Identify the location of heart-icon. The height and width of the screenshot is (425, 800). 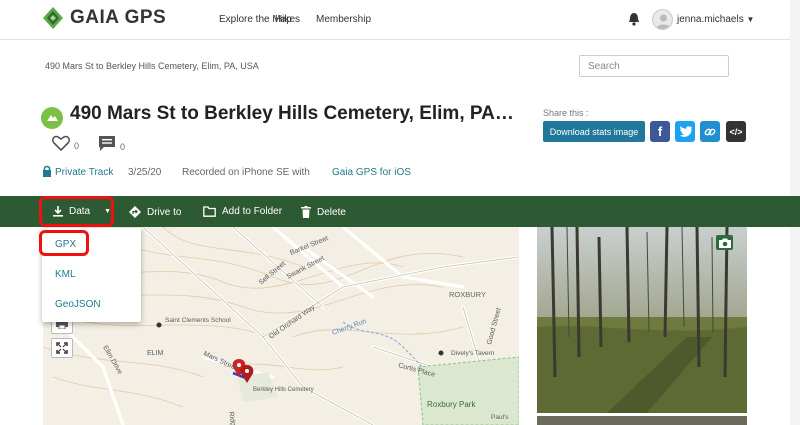
(61, 143).